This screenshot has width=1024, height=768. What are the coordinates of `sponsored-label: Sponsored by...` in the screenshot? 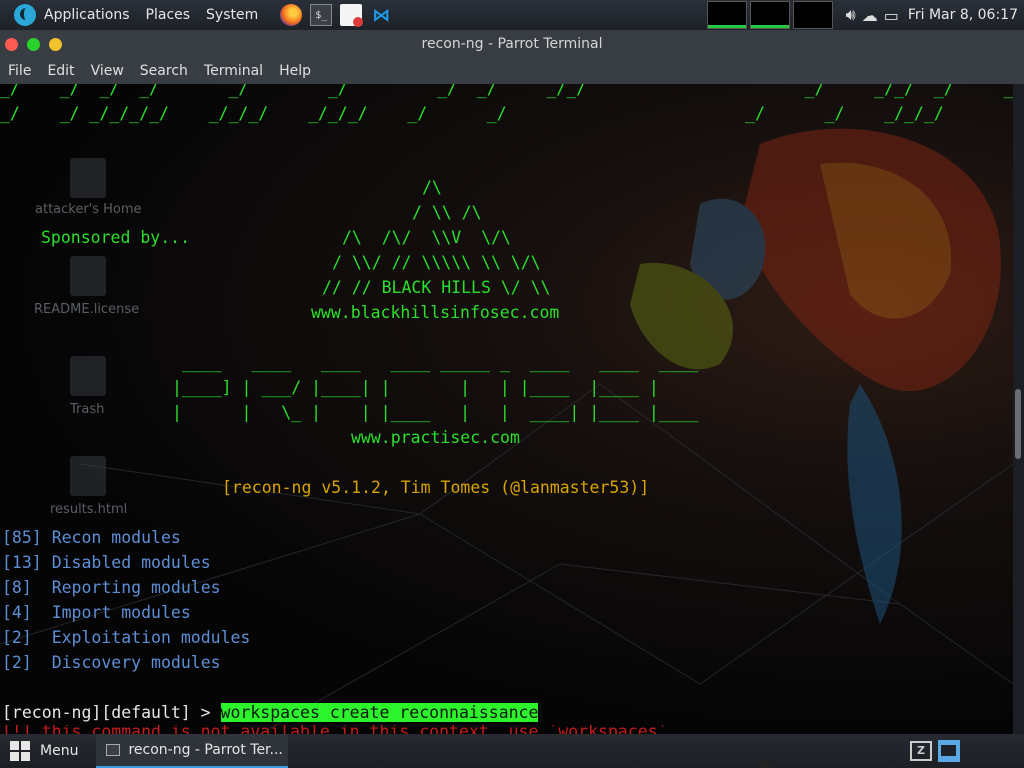 It's located at (116, 237).